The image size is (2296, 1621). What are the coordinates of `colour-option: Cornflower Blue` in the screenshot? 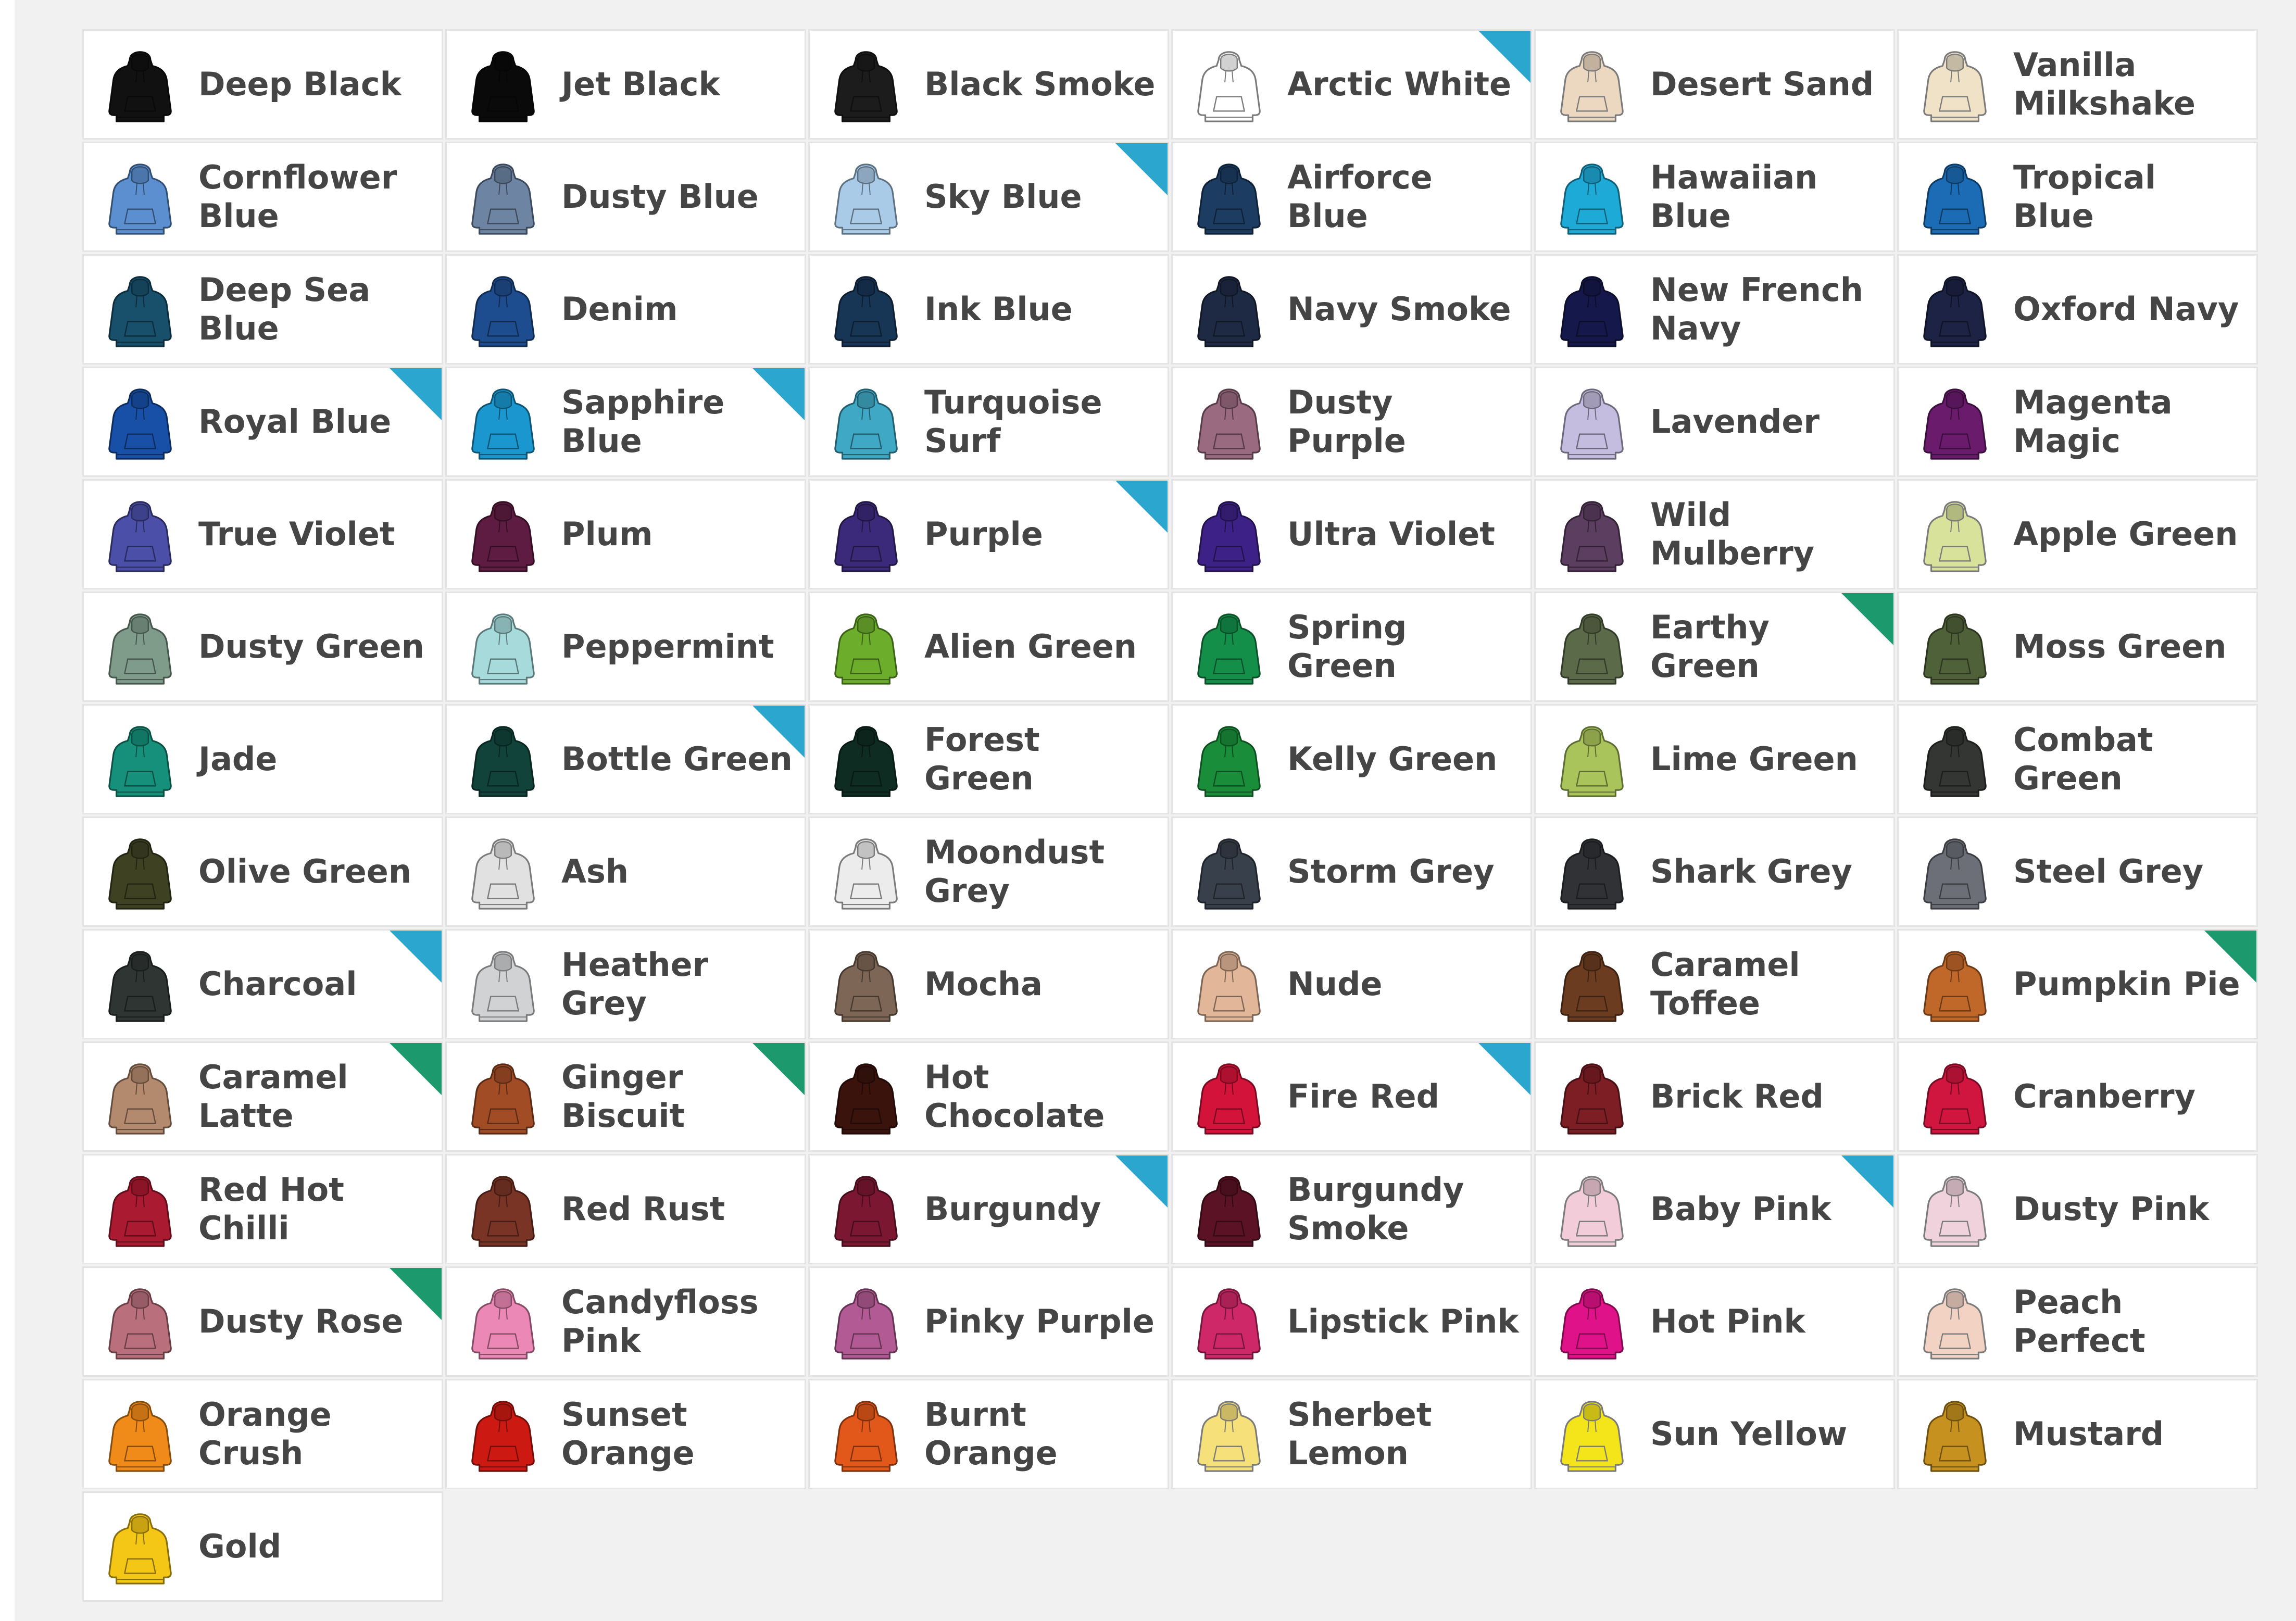 It's located at (262, 197).